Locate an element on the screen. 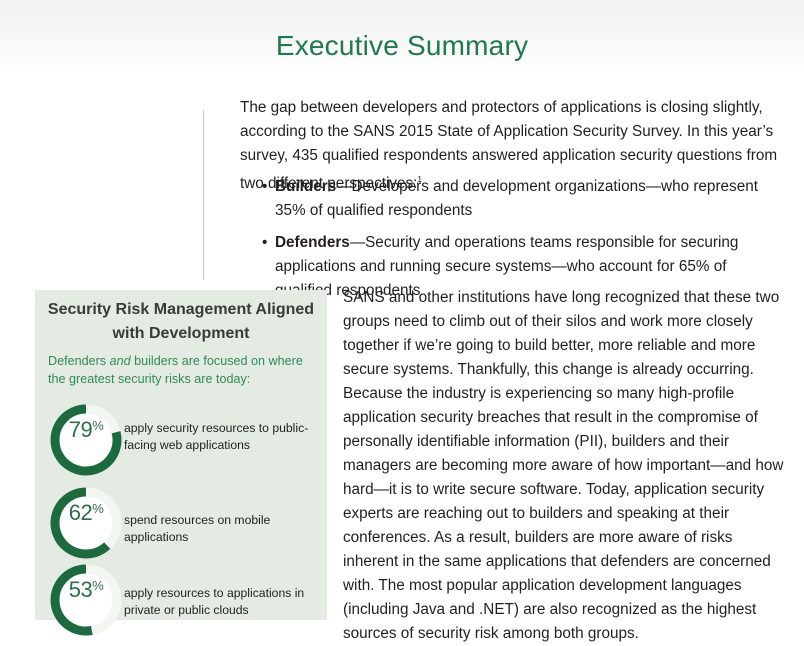 The image size is (804, 646). sidebar-title-line1: Security Risk Management Aligned is located at coordinates (181, 309).